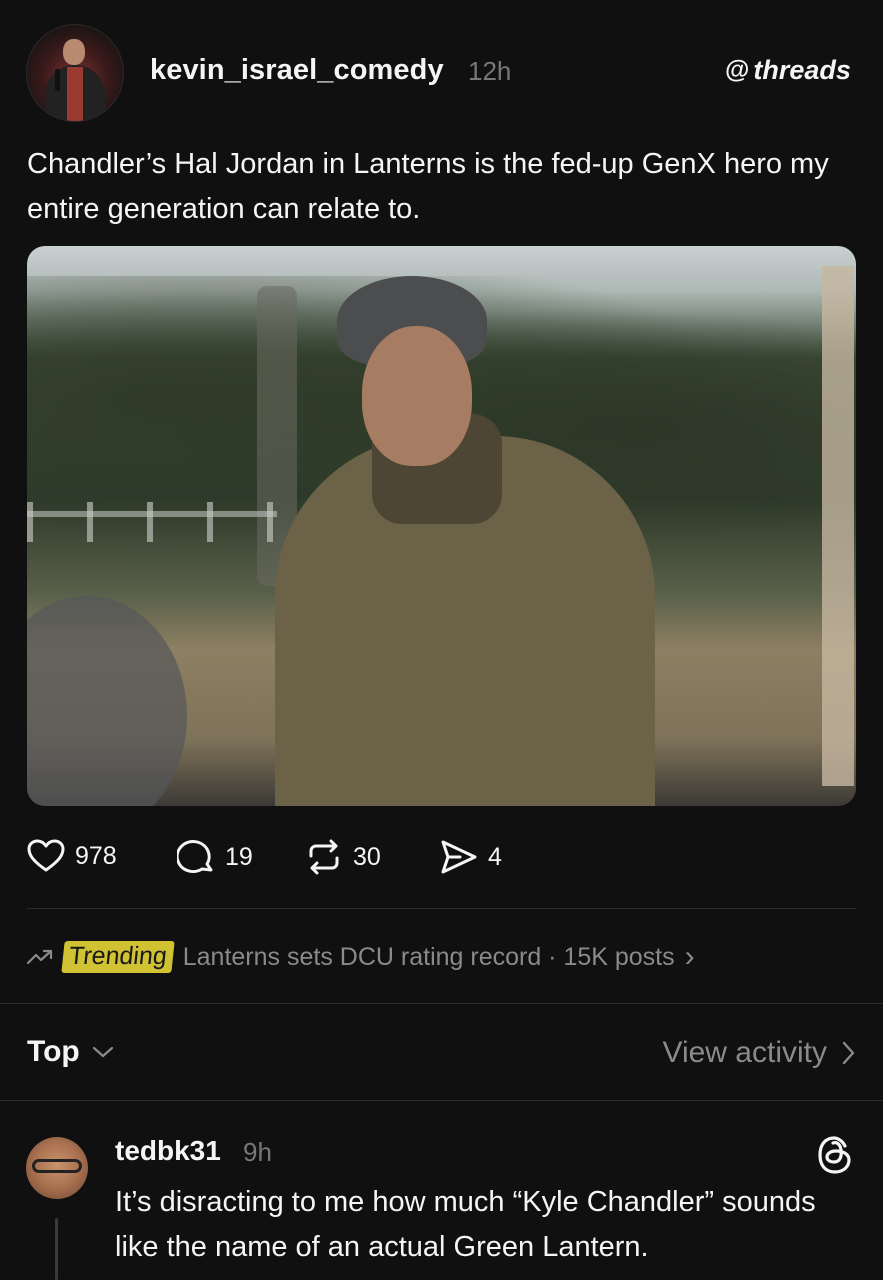  What do you see at coordinates (195, 856) in the screenshot?
I see `speech-bubble-icon` at bounding box center [195, 856].